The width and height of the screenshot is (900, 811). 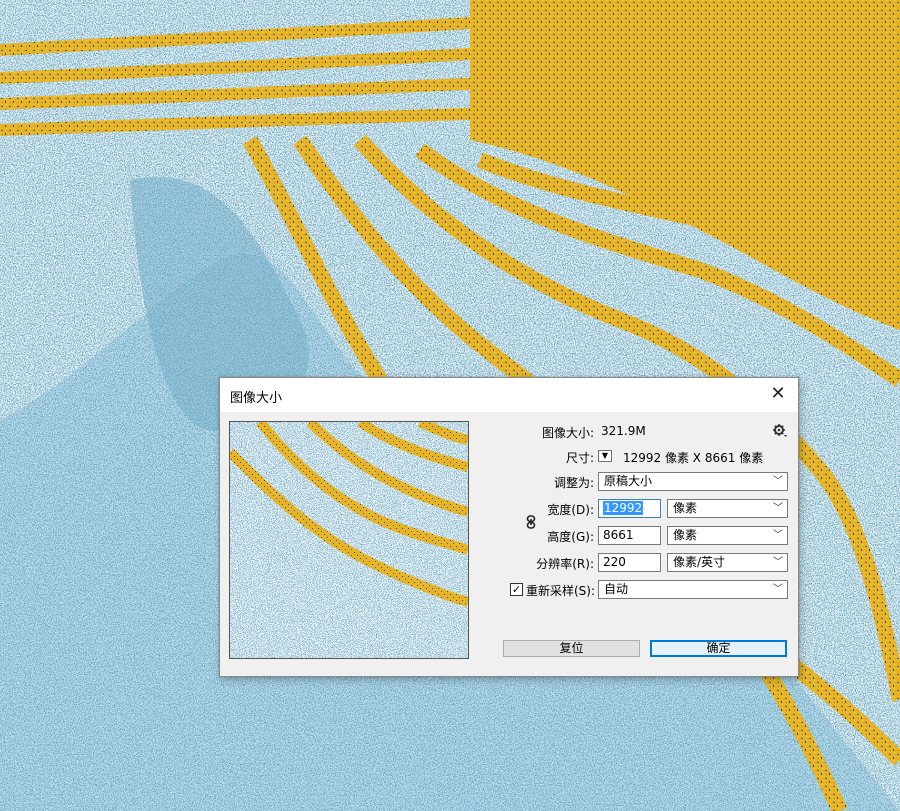 I want to click on resample-checkbox: ✓, so click(x=516, y=589).